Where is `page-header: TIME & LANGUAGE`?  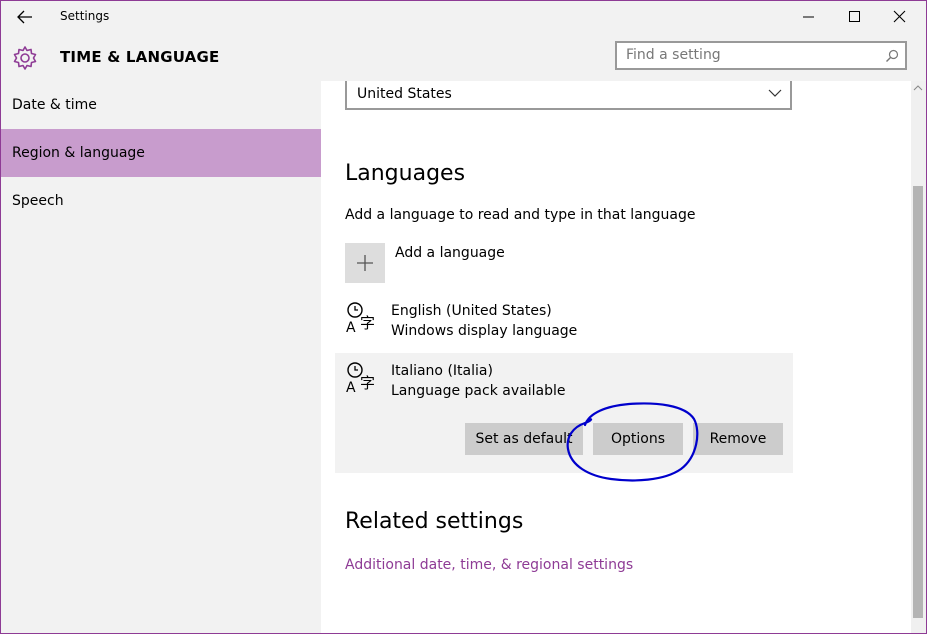 page-header: TIME & LANGUAGE is located at coordinates (463, 57).